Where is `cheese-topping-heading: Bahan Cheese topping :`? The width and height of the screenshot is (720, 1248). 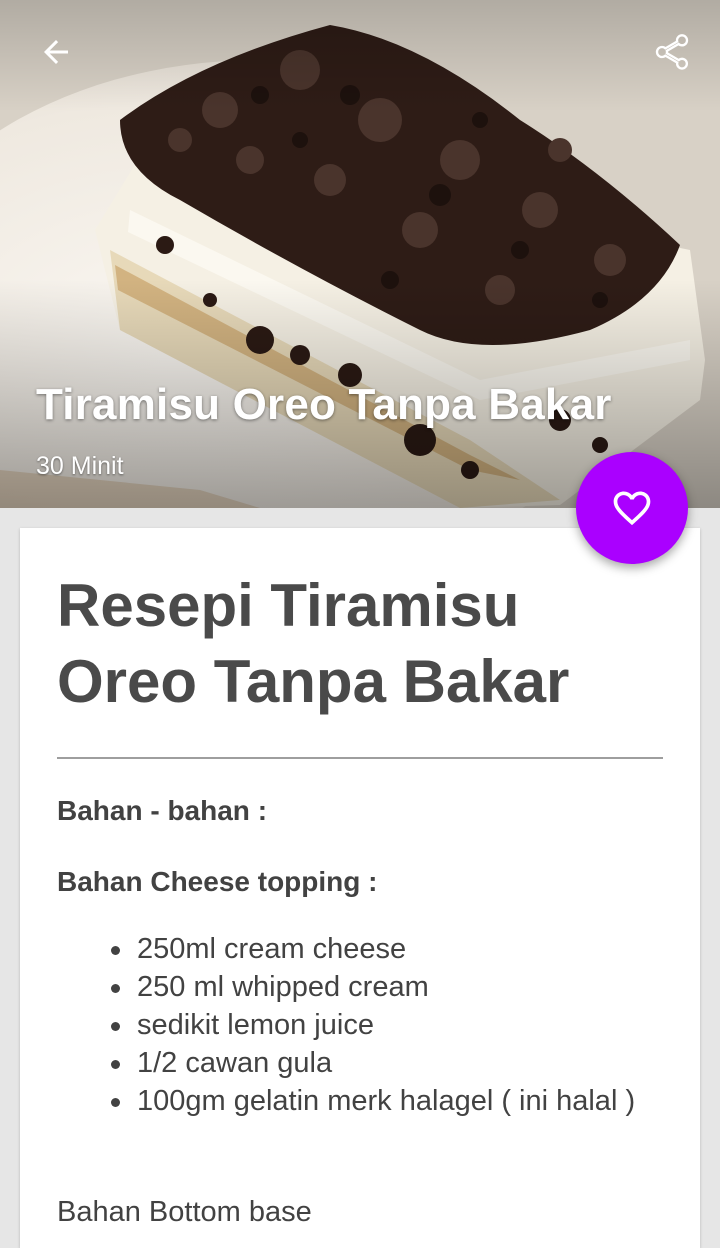 cheese-topping-heading: Bahan Cheese topping : is located at coordinates (217, 881).